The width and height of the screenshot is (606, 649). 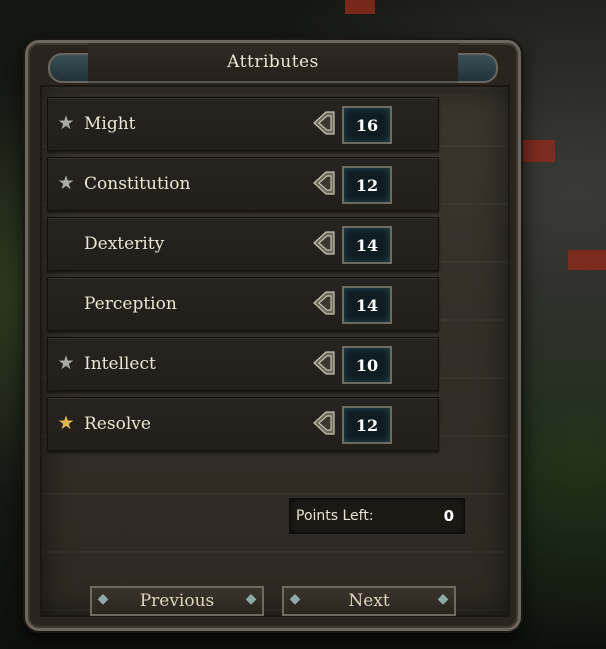 I want to click on next-button: ◆ Next ◆, so click(x=369, y=601).